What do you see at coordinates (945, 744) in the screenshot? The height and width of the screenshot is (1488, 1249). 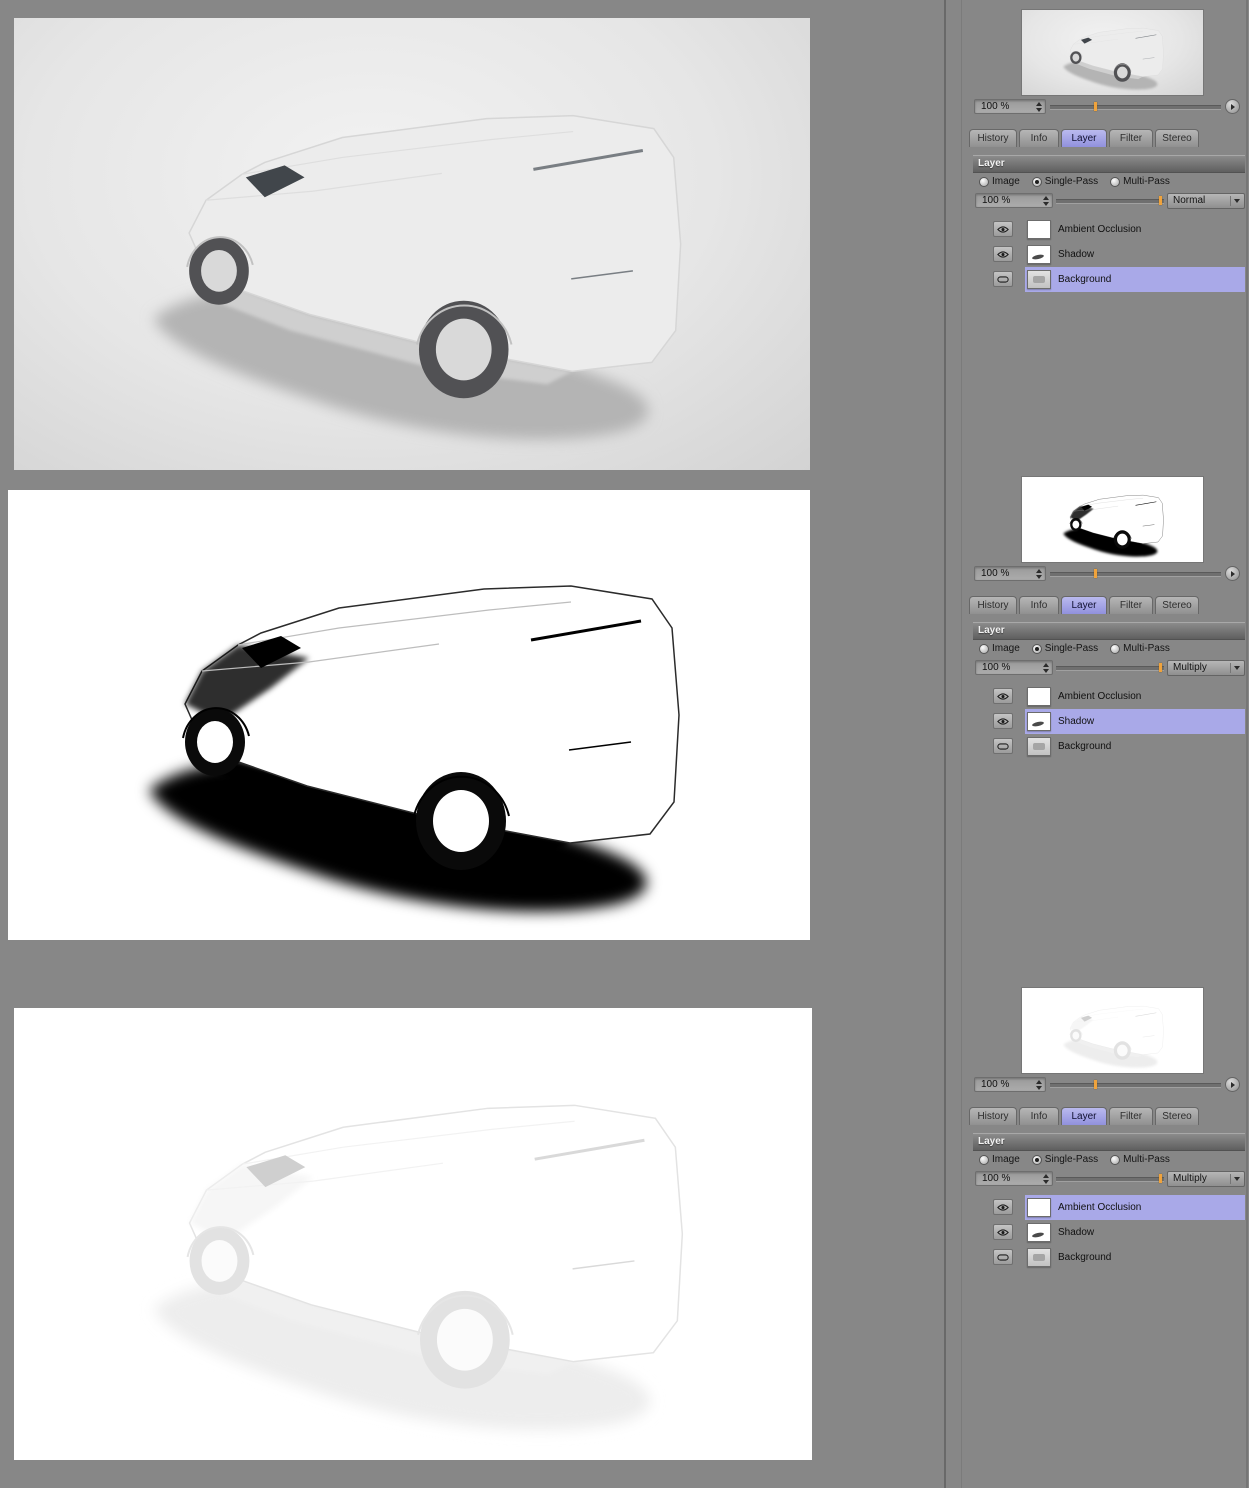 I see `pane-splitter` at bounding box center [945, 744].